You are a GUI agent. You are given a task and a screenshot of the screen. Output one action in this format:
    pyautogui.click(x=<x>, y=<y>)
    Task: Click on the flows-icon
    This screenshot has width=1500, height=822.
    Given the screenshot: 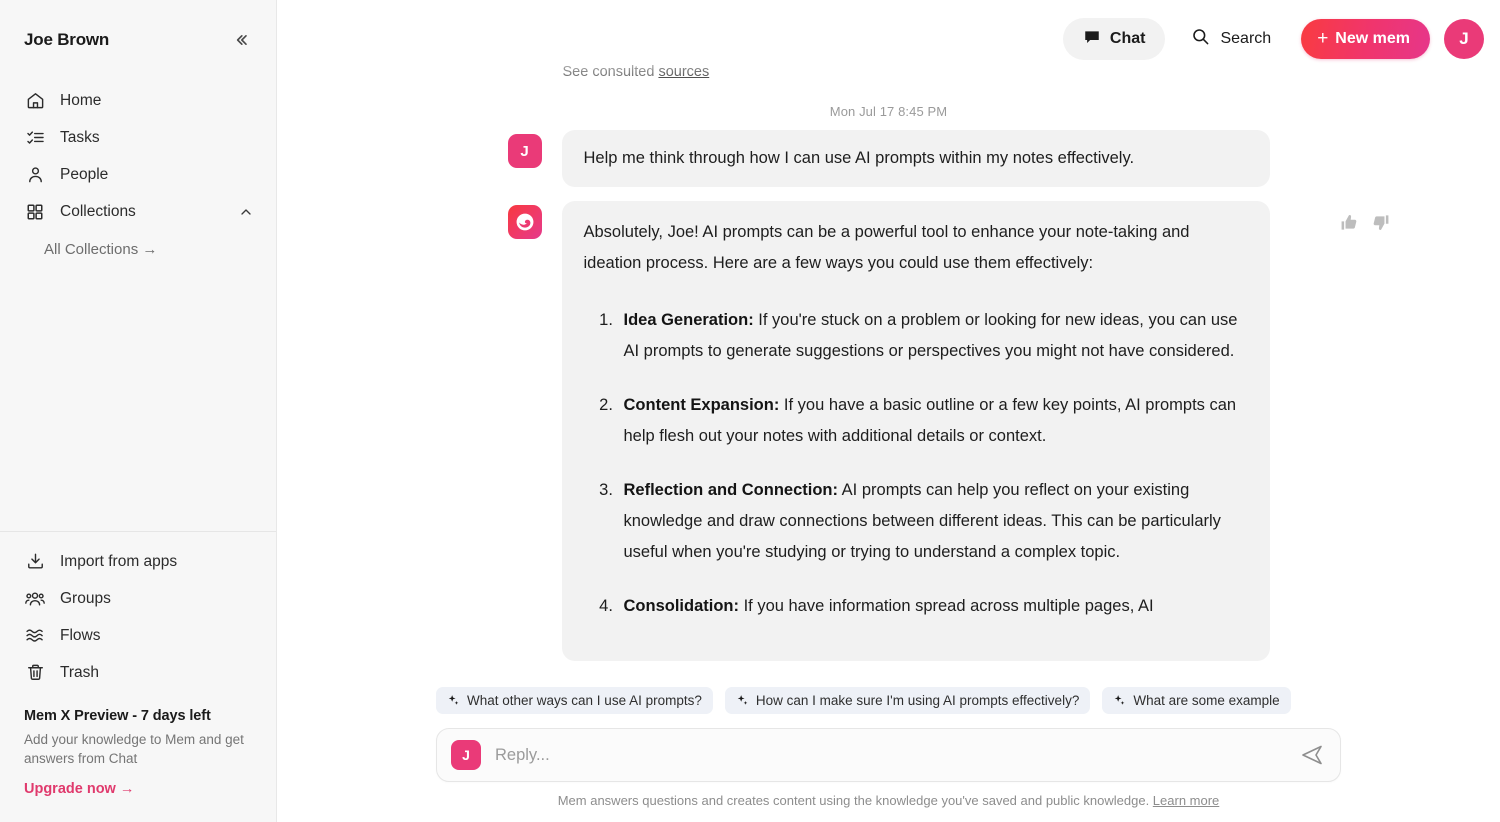 What is the action you would take?
    pyautogui.click(x=35, y=636)
    